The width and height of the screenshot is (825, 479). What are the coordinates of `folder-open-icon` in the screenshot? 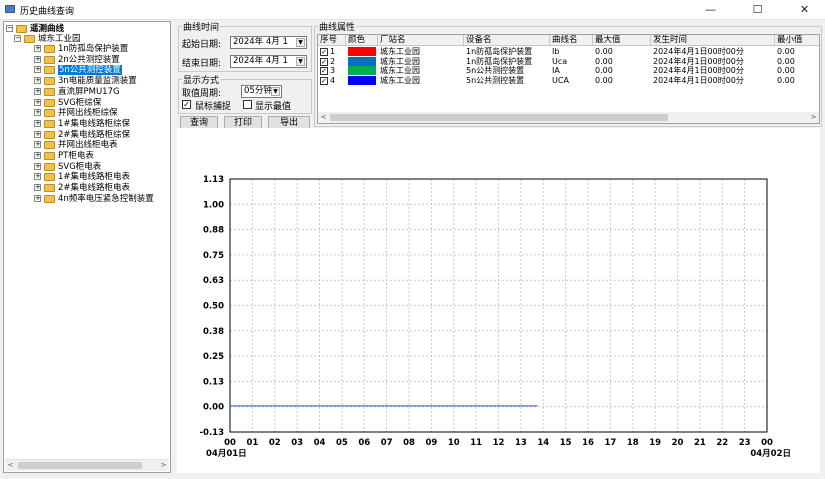 It's located at (29, 39).